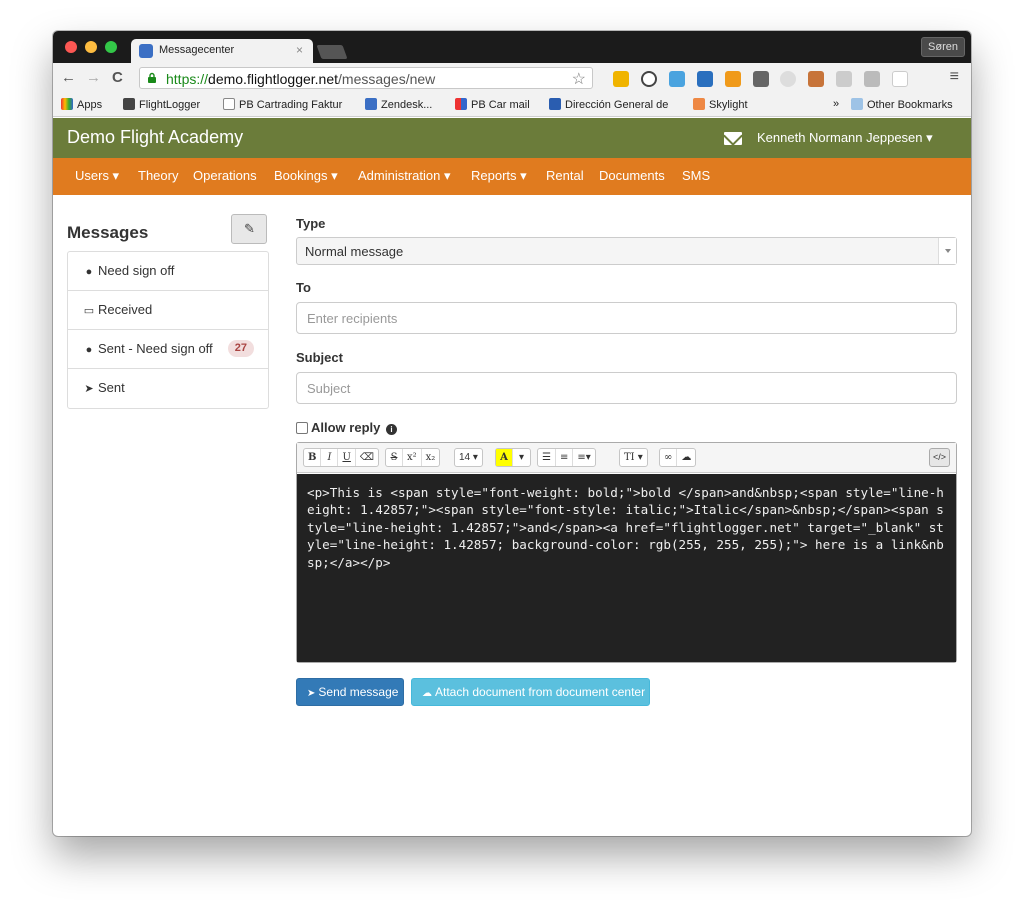 The height and width of the screenshot is (912, 1024). I want to click on office-icon, so click(461, 104).